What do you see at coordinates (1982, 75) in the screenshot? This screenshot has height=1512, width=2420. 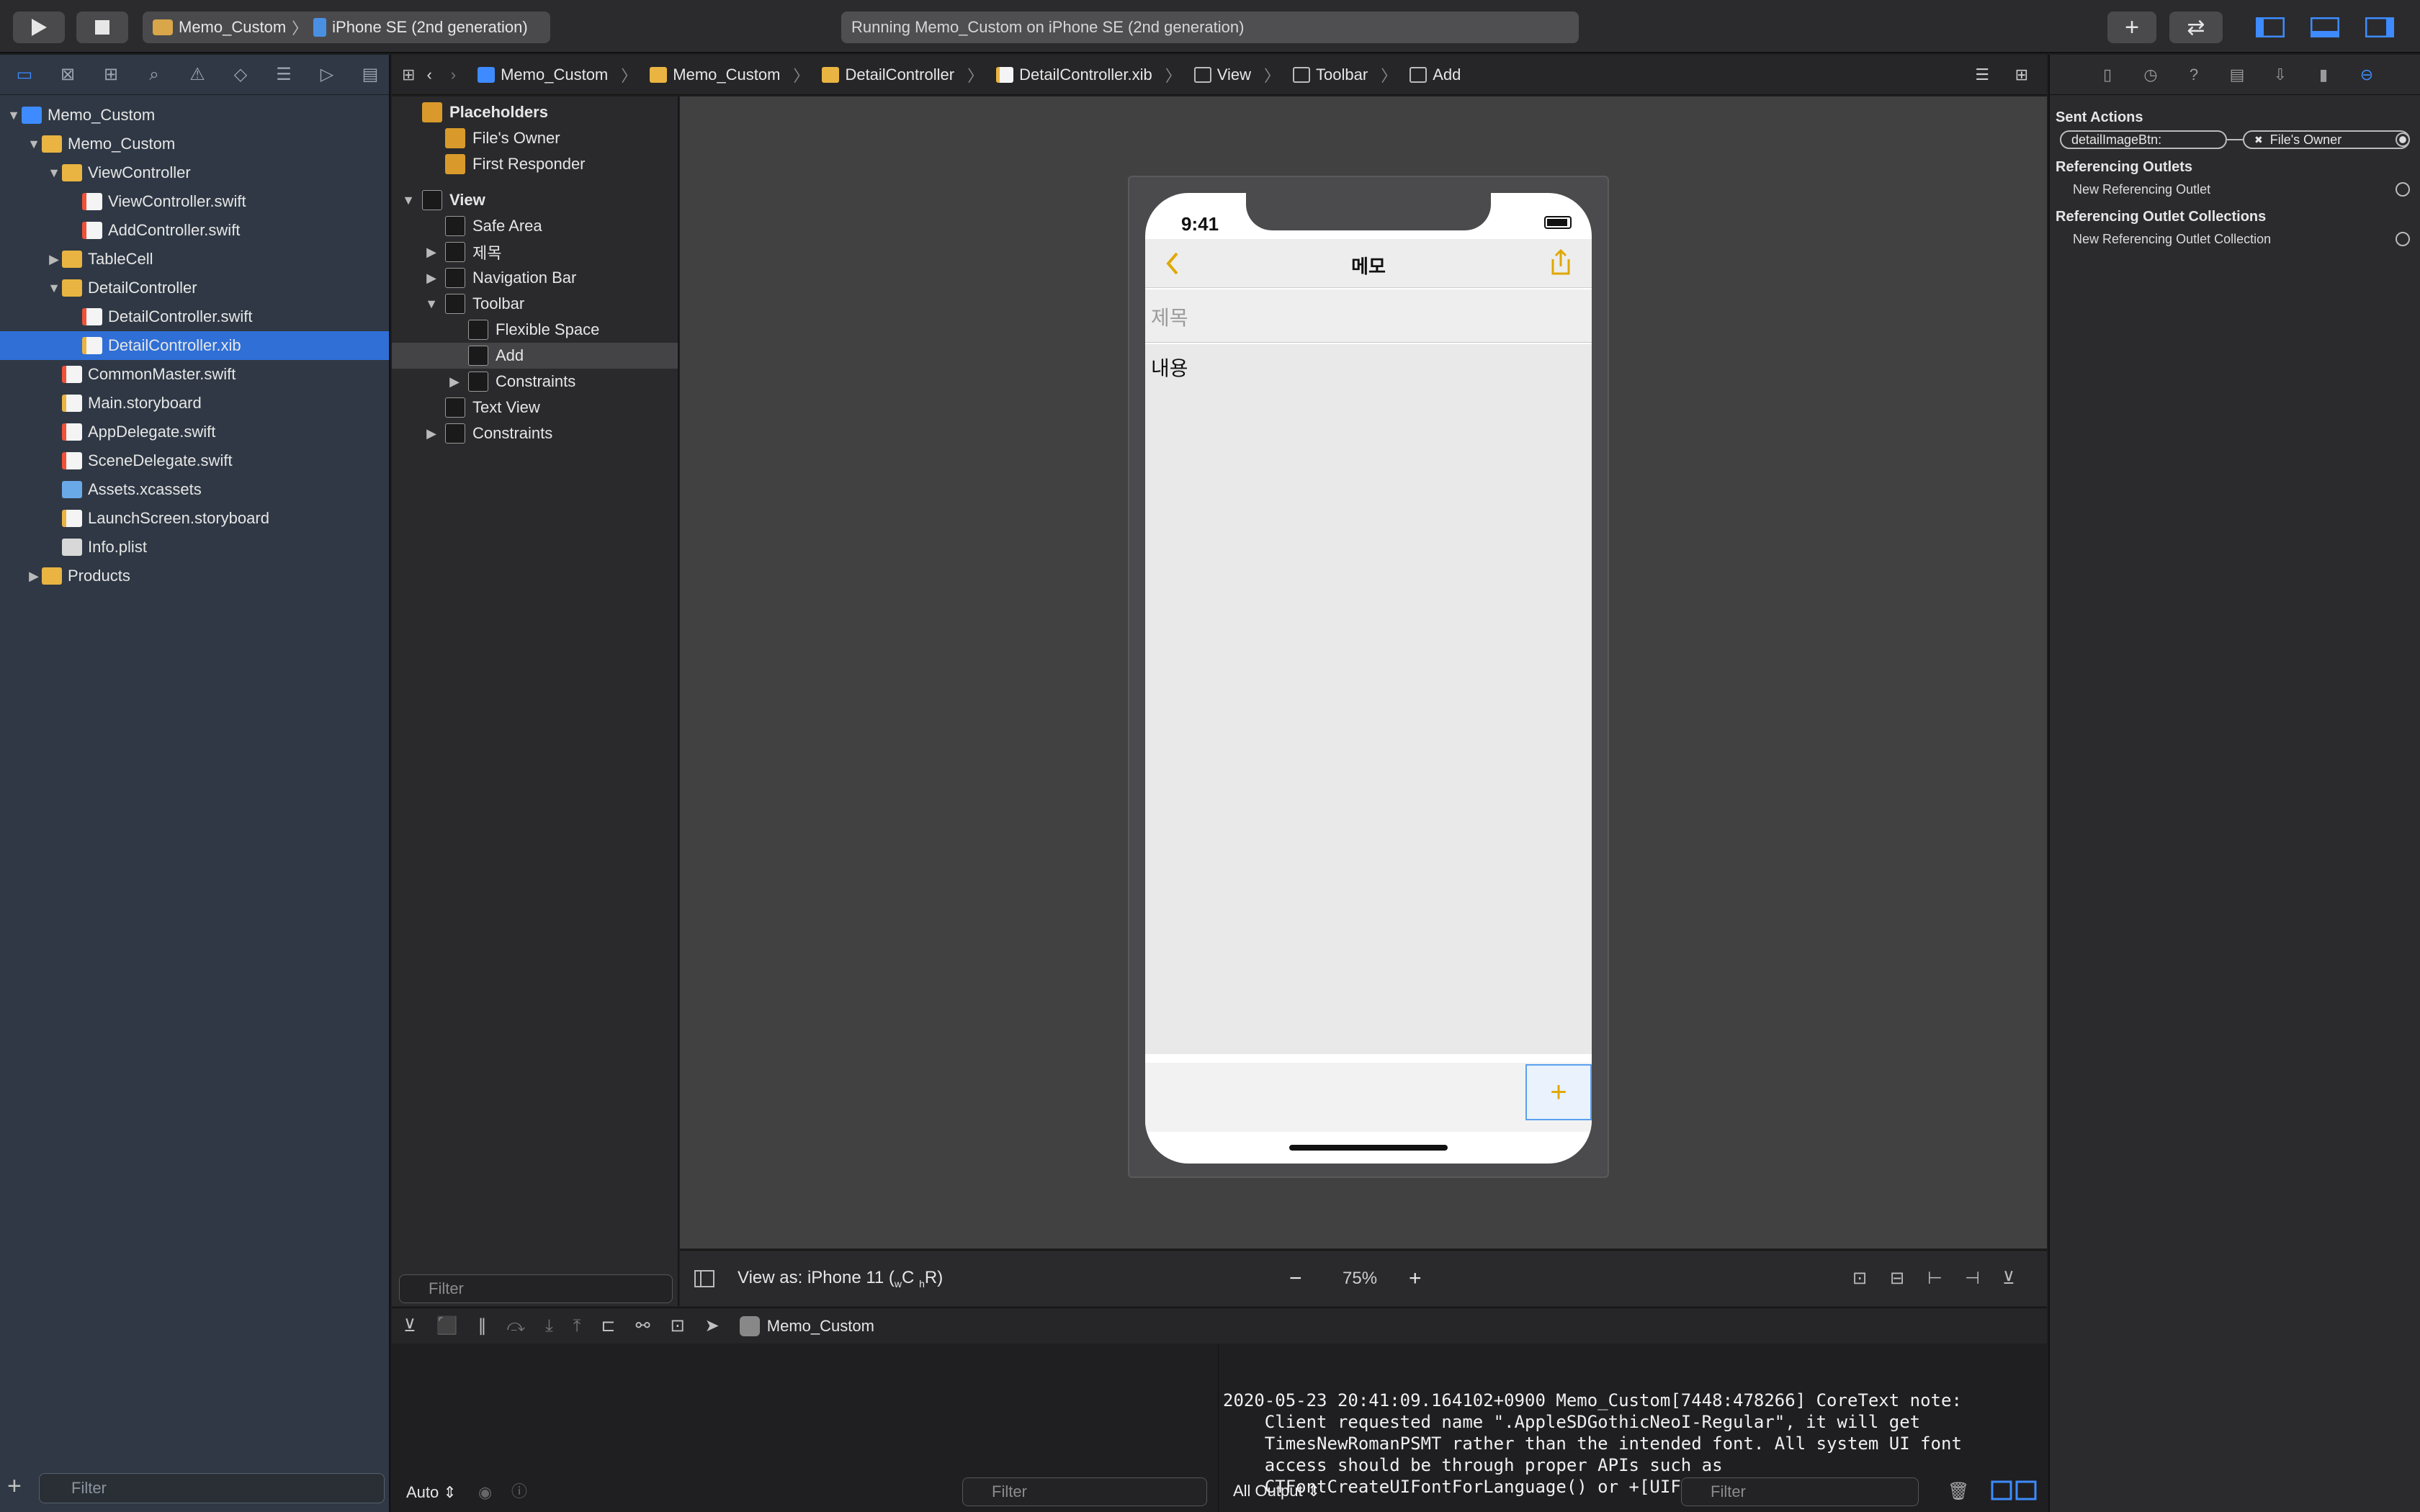 I see `editor-options-icon: ☰` at bounding box center [1982, 75].